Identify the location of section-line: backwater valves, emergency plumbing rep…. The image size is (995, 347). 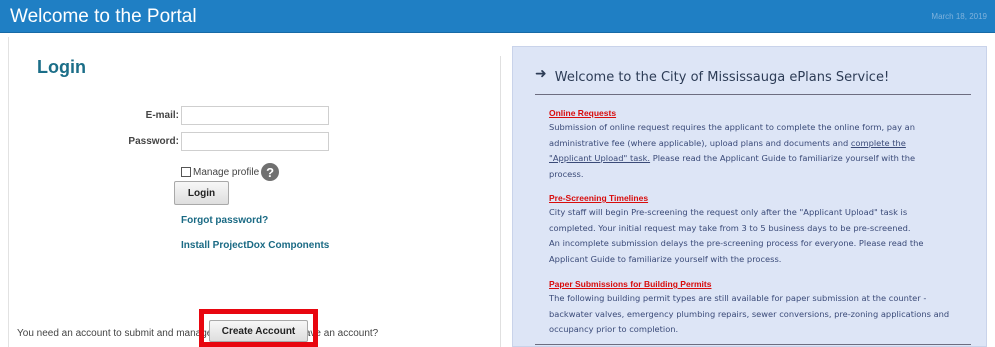
(749, 313).